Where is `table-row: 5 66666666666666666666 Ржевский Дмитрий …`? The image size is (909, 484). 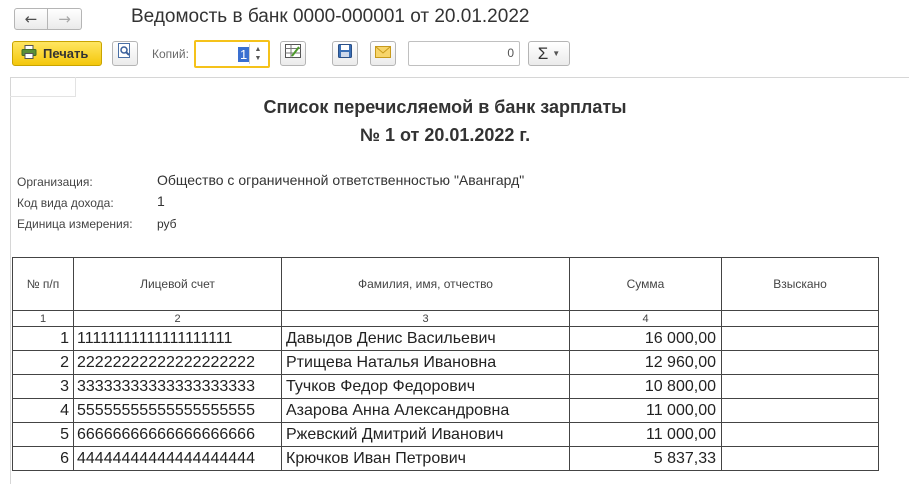 table-row: 5 66666666666666666666 Ржевский Дмитрий … is located at coordinates (445, 434).